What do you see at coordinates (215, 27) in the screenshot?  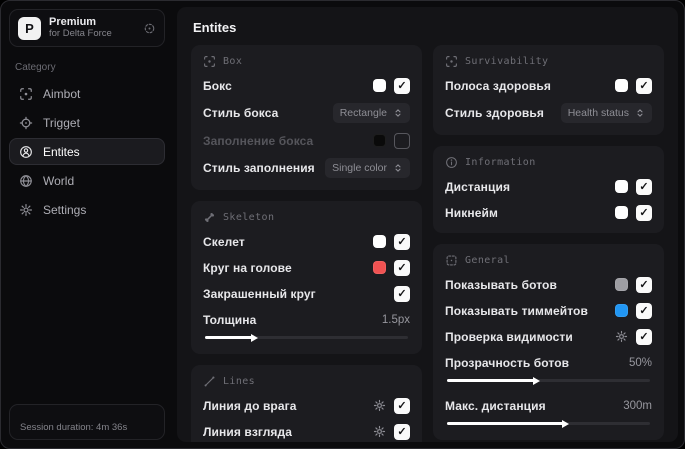 I see `page-title: Entites` at bounding box center [215, 27].